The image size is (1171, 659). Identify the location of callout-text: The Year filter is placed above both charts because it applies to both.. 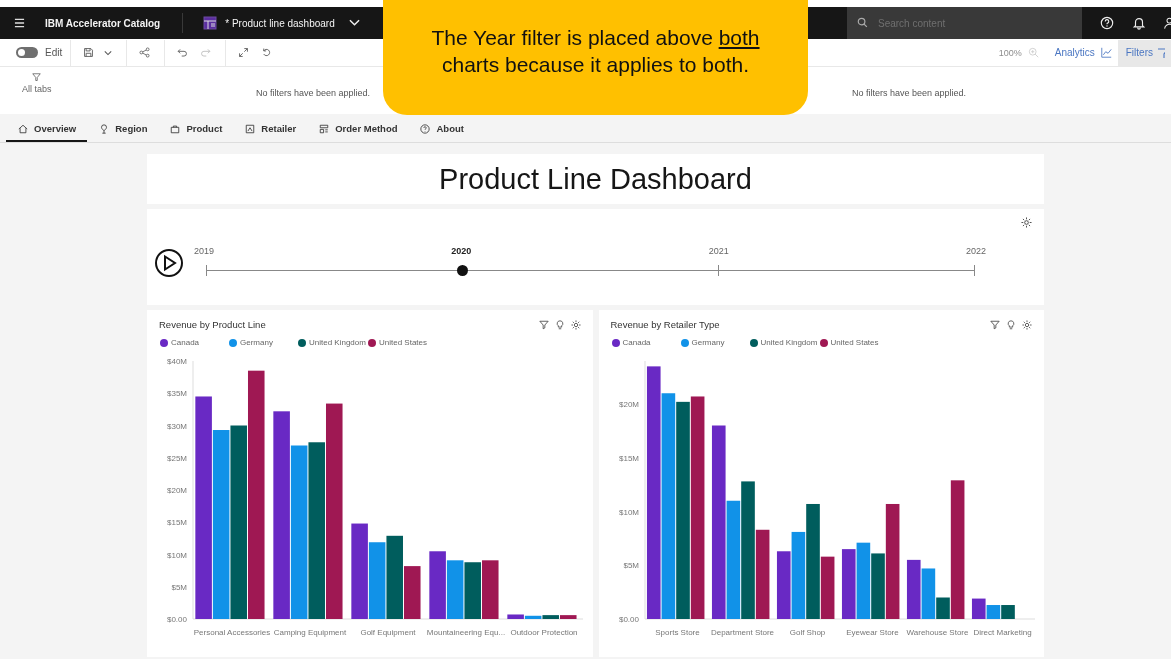
(595, 51).